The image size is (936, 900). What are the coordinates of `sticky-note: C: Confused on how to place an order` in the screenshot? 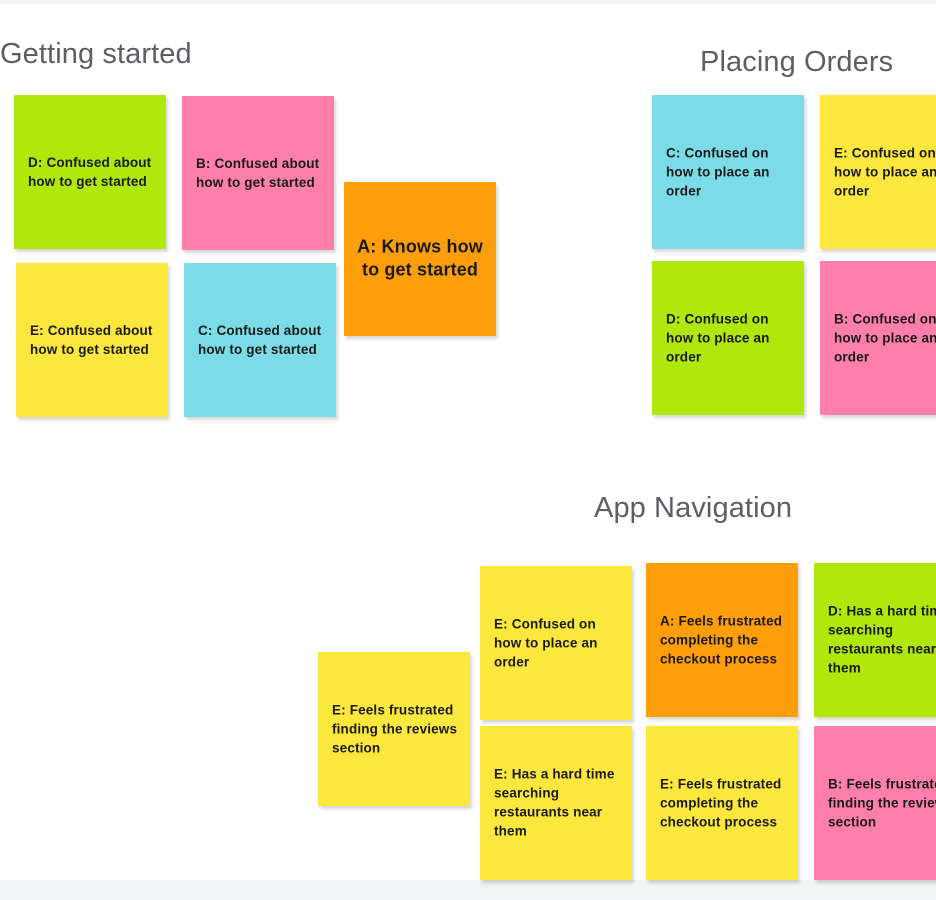 It's located at (728, 172).